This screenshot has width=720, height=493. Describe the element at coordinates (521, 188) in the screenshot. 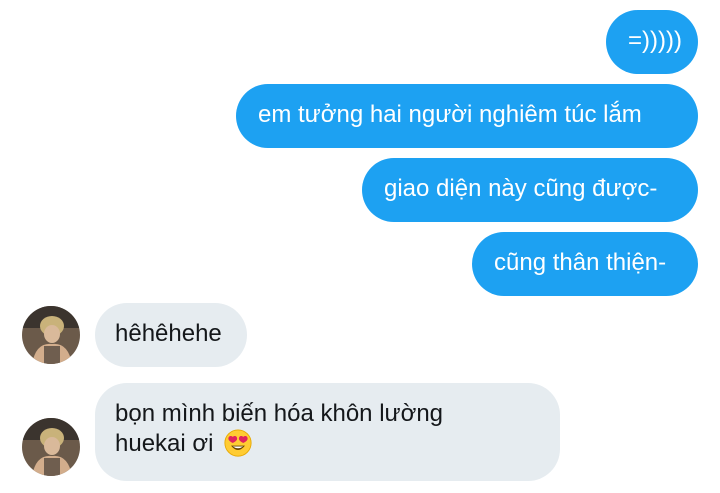

I see `message-text: giao diện này cũng được-` at that location.